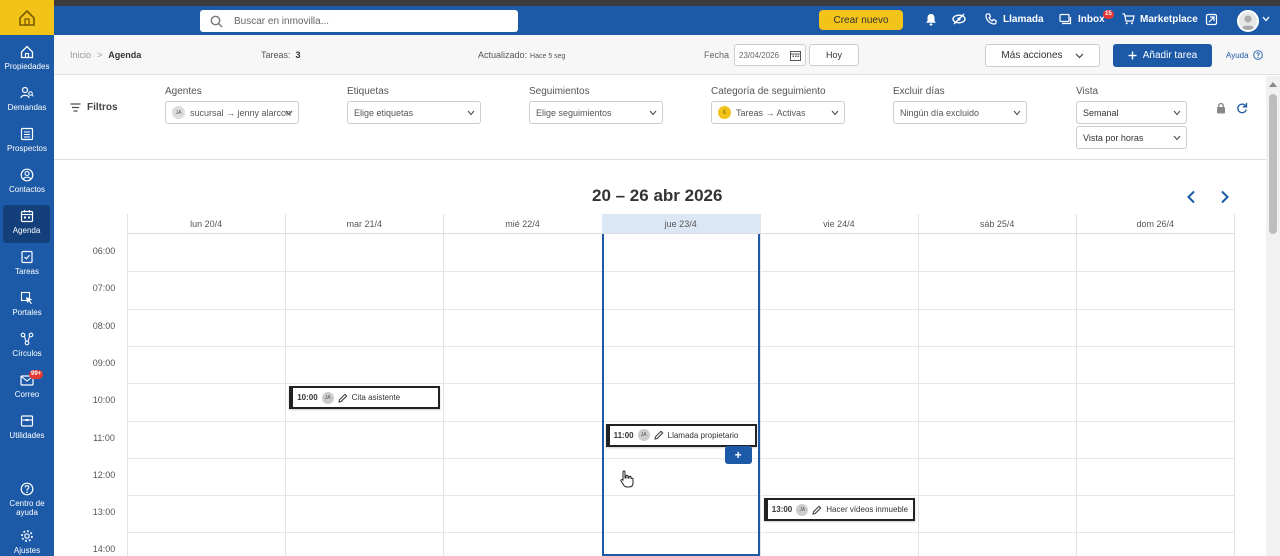 This screenshot has width=1280, height=556. What do you see at coordinates (27, 388) in the screenshot?
I see `sidebar-item-correo: 99+ Correo` at bounding box center [27, 388].